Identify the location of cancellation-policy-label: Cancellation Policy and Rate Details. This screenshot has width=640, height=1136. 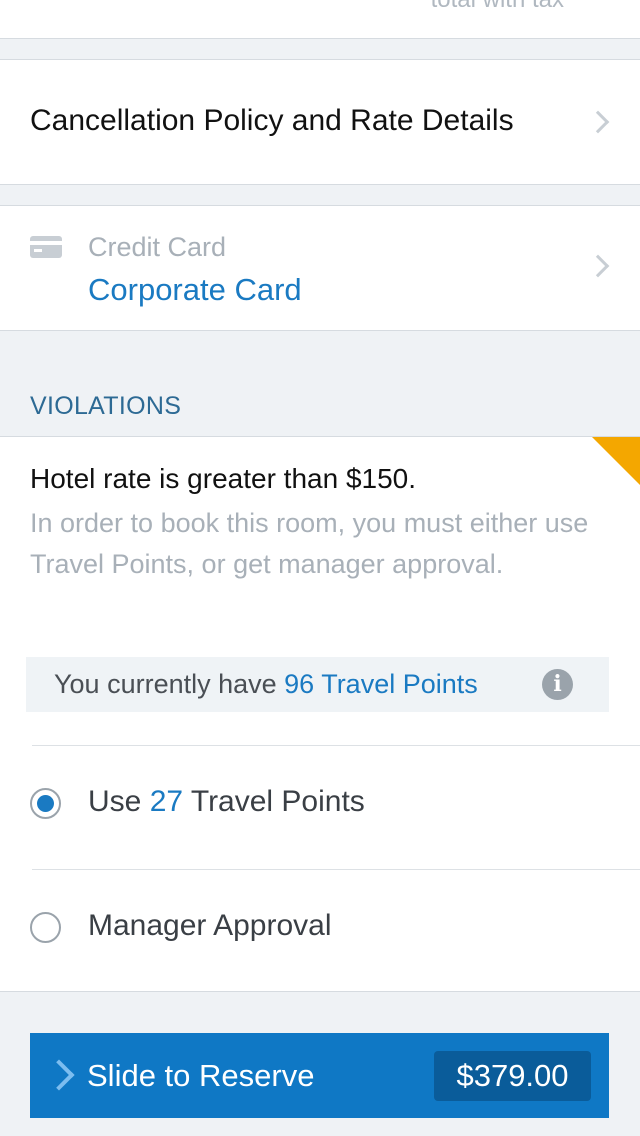
(272, 120).